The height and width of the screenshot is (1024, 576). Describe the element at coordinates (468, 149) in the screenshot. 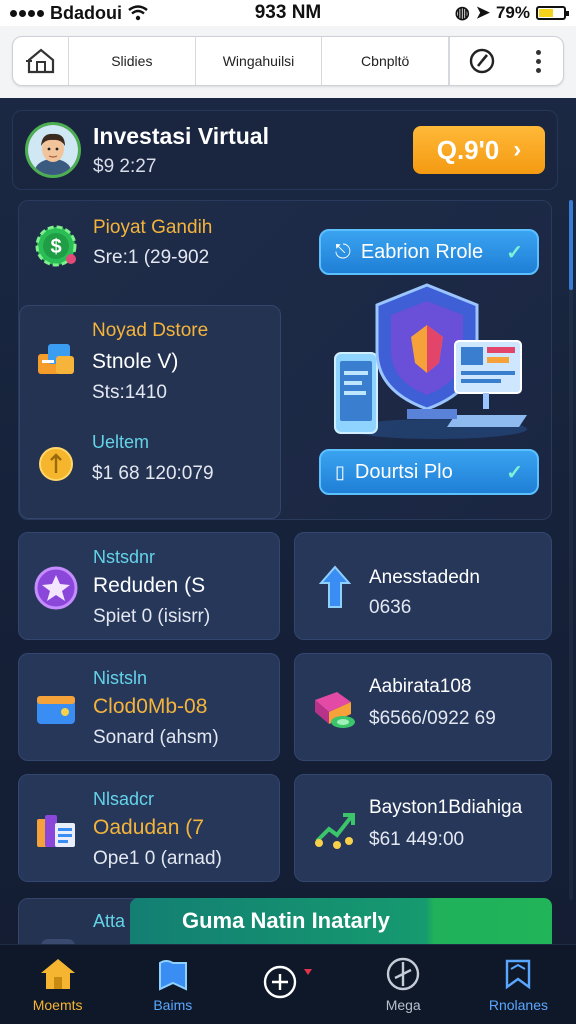

I see `balance-label: Q.9'0` at that location.